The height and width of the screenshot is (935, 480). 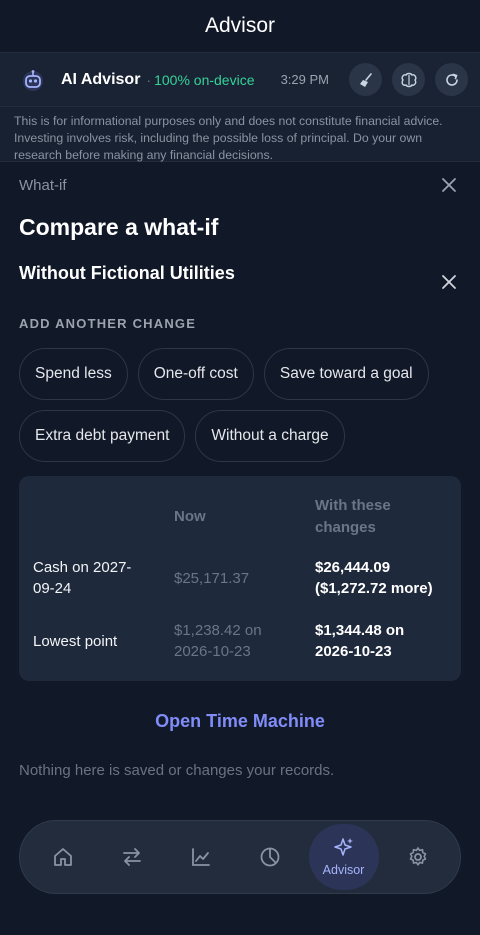 I want to click on budget-pie-icon, so click(x=269, y=857).